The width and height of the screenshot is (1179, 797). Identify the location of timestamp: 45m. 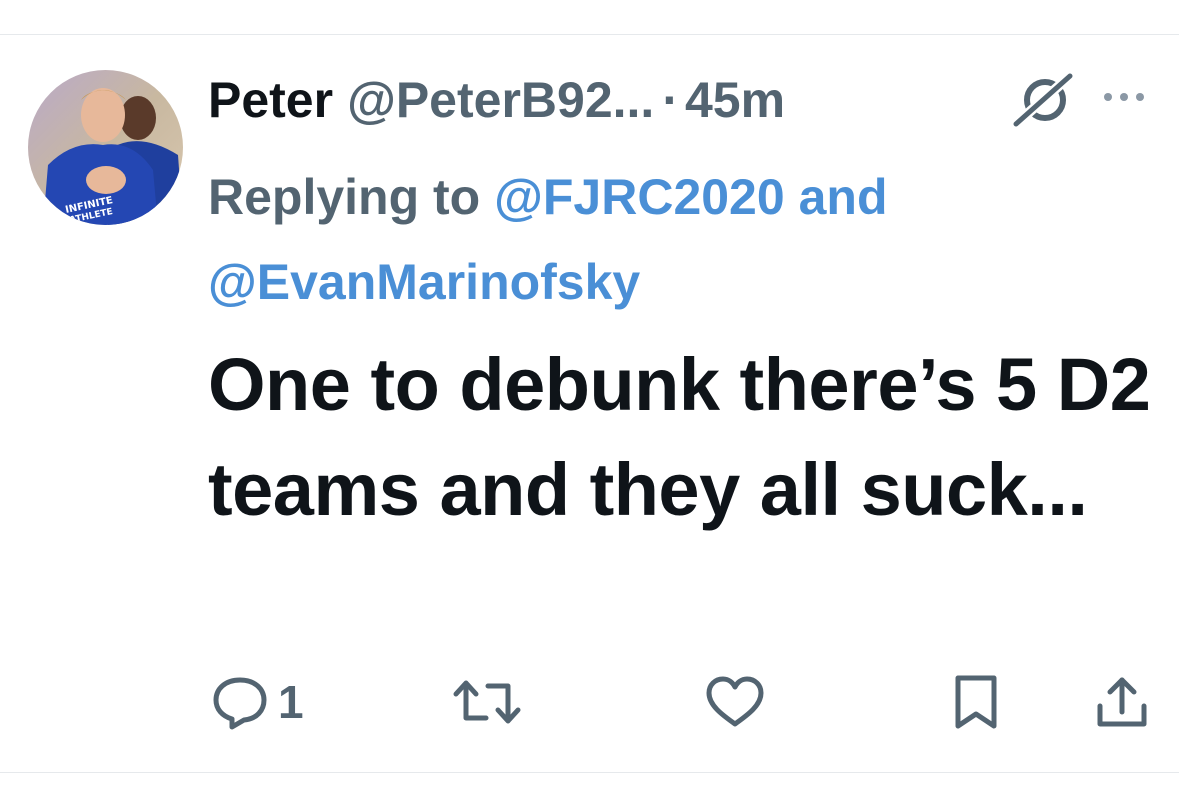
(735, 100).